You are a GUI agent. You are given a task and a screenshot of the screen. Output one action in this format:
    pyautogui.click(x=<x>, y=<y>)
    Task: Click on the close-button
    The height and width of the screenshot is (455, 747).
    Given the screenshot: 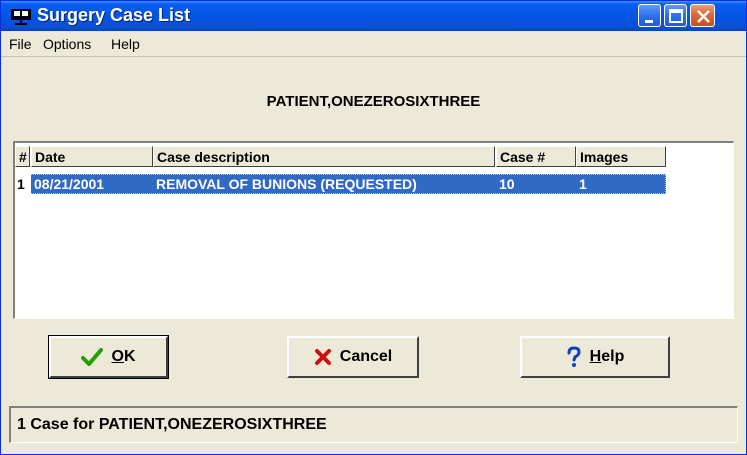 What is the action you would take?
    pyautogui.click(x=702, y=15)
    